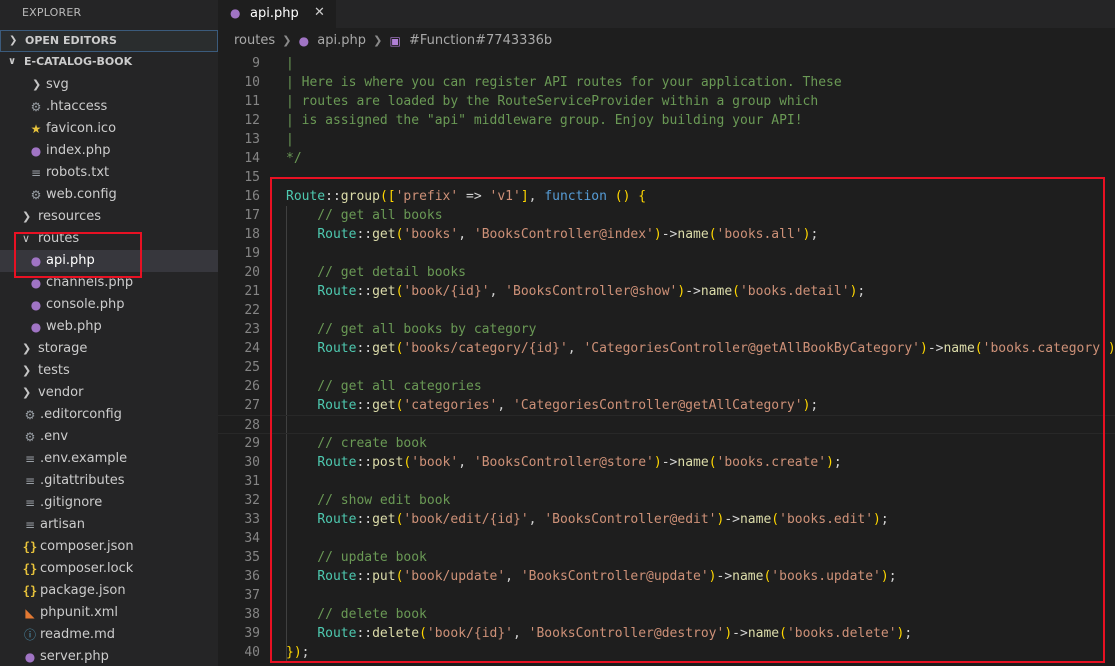 The height and width of the screenshot is (666, 1115). I want to click on tree-item: ∨ routes, so click(109, 239).